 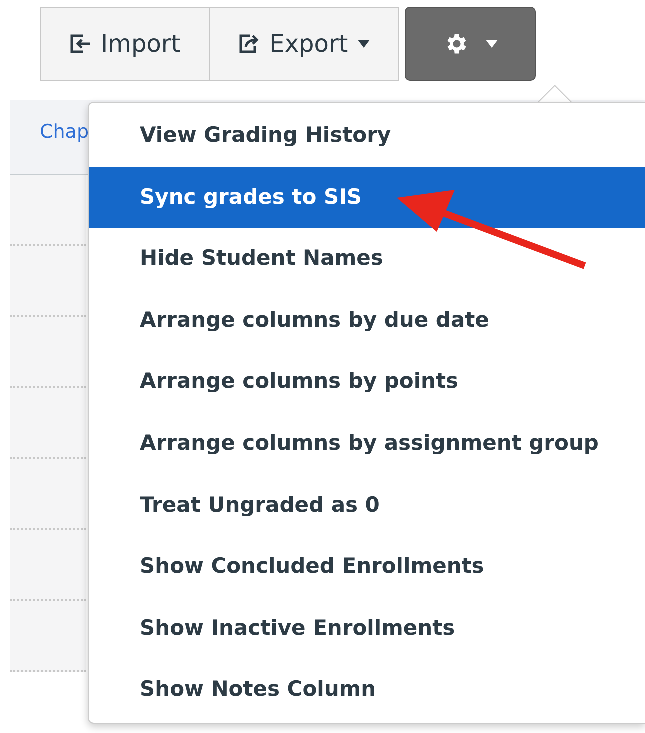 I want to click on menu-item: Arrange columns by points, so click(x=367, y=382).